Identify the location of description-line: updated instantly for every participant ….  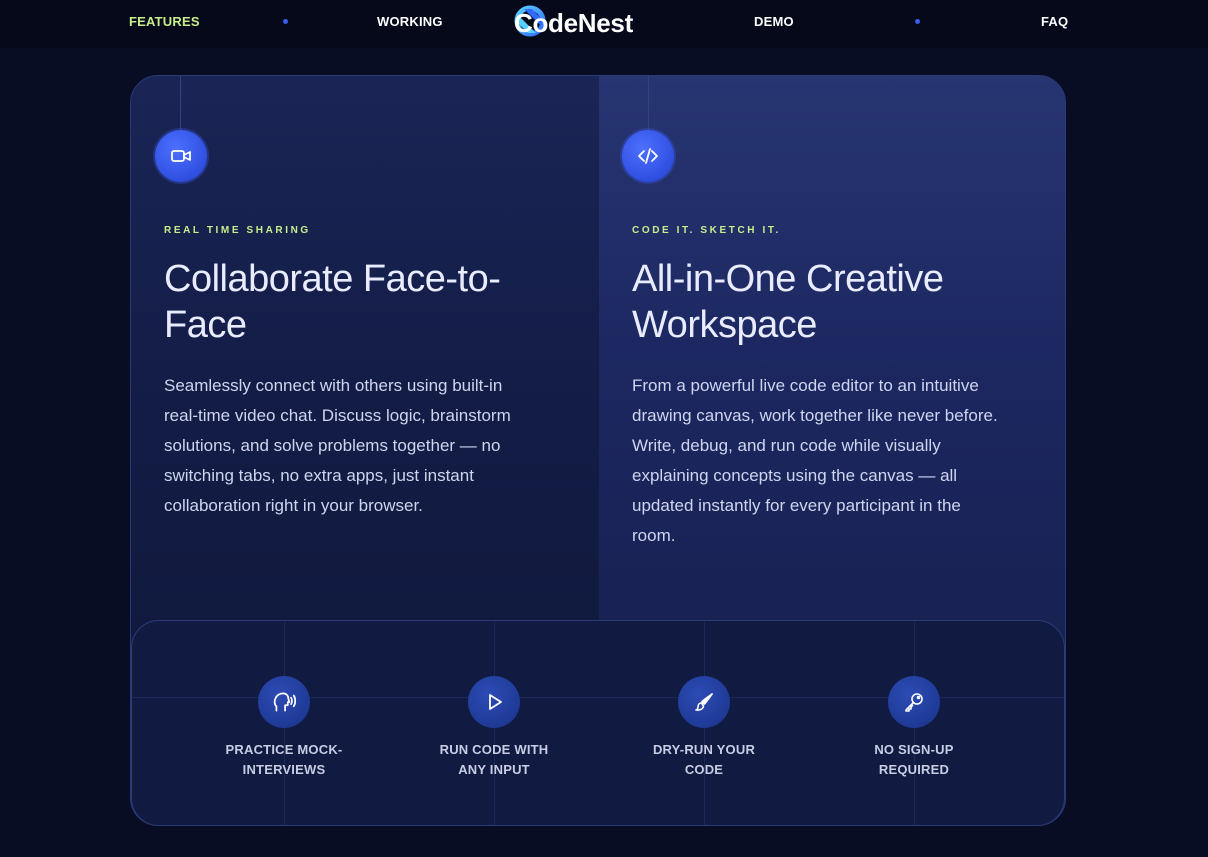
(796, 505).